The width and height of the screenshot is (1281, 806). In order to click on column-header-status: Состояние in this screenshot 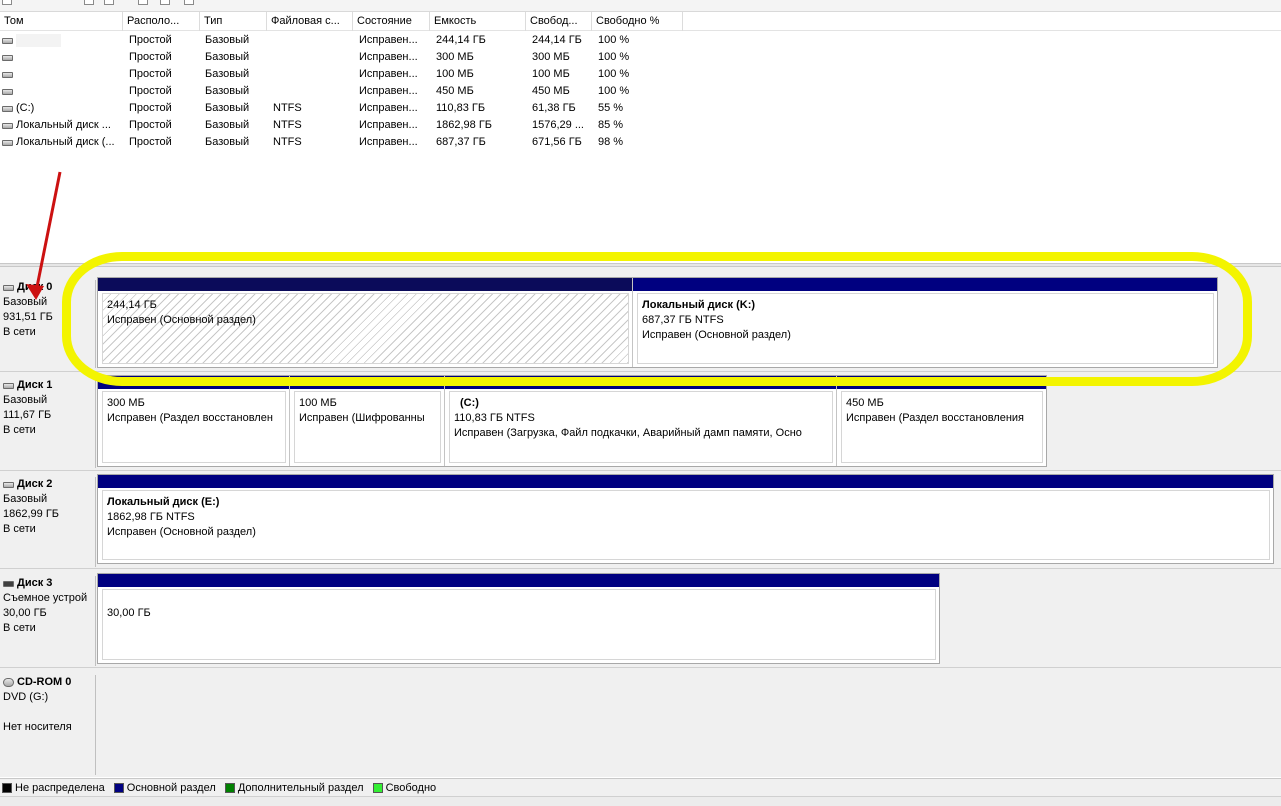, I will do `click(391, 21)`.